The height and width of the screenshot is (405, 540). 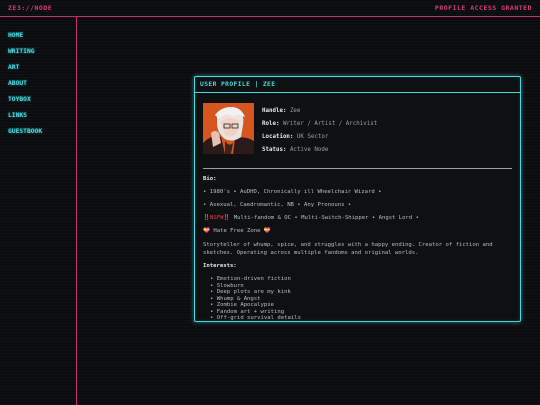 I want to click on nav-item-writing: WRITING, so click(x=42, y=56).